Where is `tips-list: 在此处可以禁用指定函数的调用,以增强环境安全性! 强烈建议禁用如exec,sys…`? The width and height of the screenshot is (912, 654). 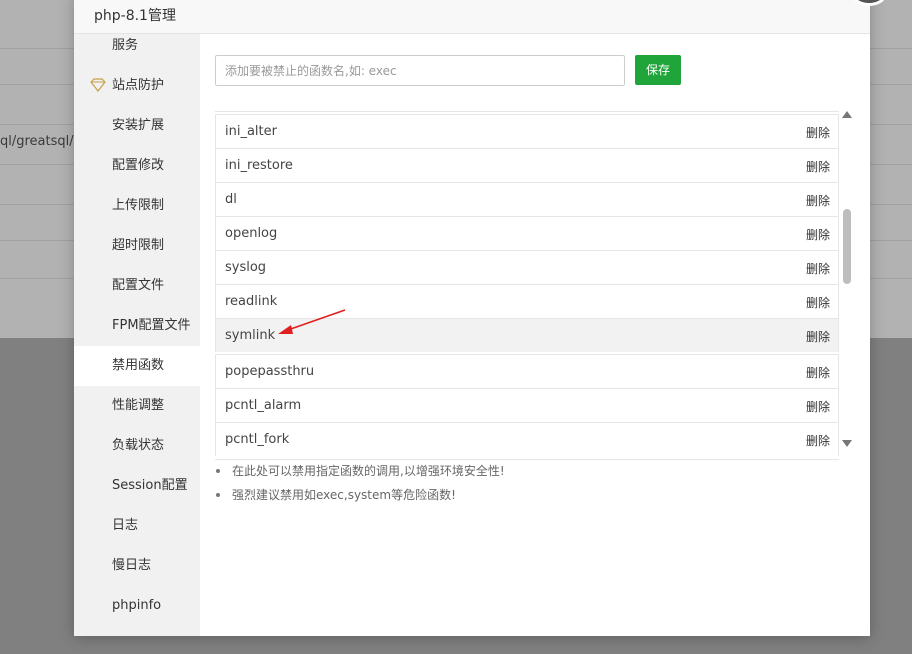 tips-list: 在此处可以禁用指定函数的调用,以增强环境安全性! 强烈建议禁用如exec,sys… is located at coordinates (526, 483).